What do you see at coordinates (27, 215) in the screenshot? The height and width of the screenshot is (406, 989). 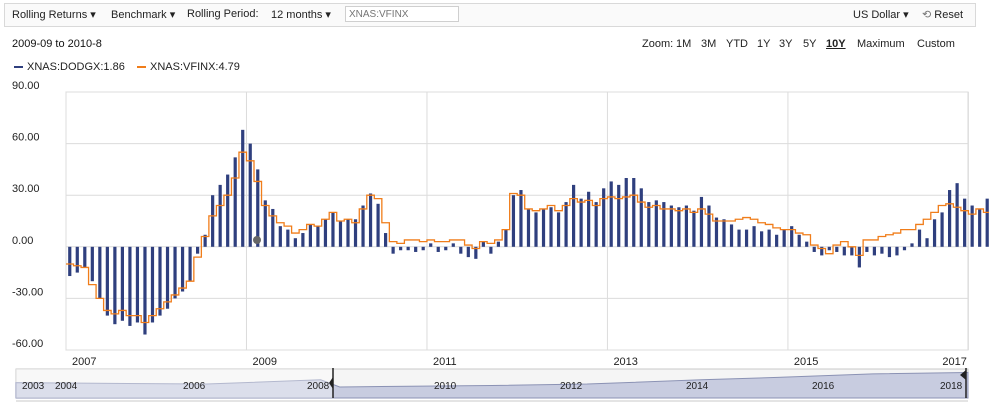 I see `y-axis-labels: 90.00 60.00 30.00 0.00 -30.00 -60.00` at bounding box center [27, 215].